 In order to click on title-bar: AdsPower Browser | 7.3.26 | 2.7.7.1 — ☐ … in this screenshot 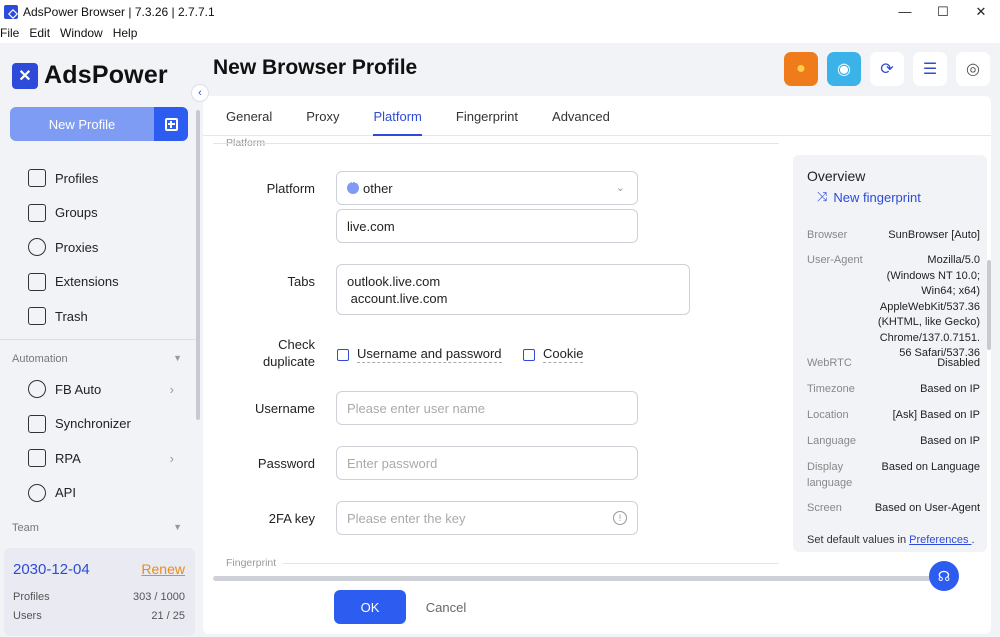, I will do `click(500, 11)`.